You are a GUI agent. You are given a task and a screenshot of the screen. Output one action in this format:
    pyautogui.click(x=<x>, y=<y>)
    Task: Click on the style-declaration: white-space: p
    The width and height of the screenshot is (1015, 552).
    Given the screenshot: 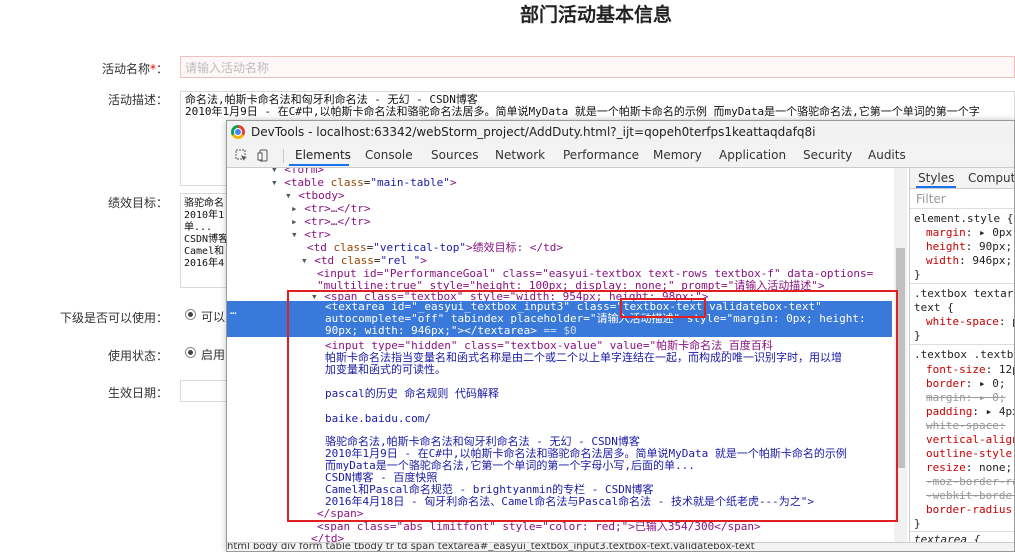 What is the action you would take?
    pyautogui.click(x=970, y=321)
    